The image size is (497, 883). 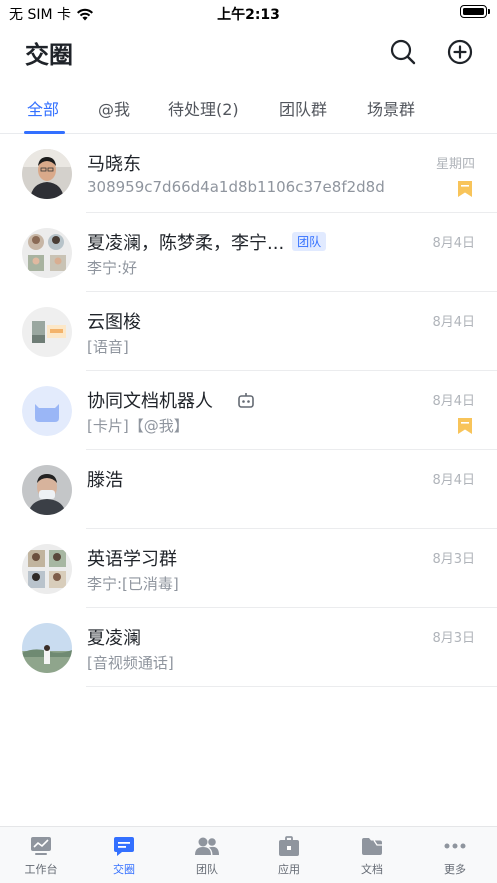 What do you see at coordinates (245, 400) in the screenshot?
I see `robot-icon` at bounding box center [245, 400].